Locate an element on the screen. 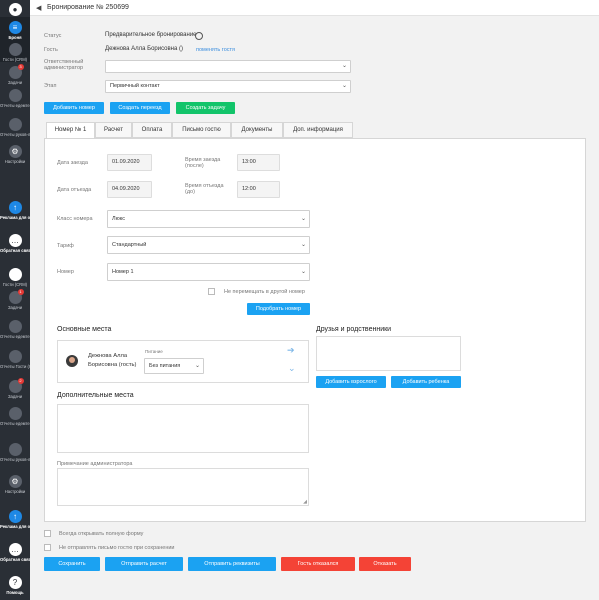 Image resolution: width=599 pixels, height=600 pixels. sidebar-item-bookings: ≡ Броня is located at coordinates (15, 30).